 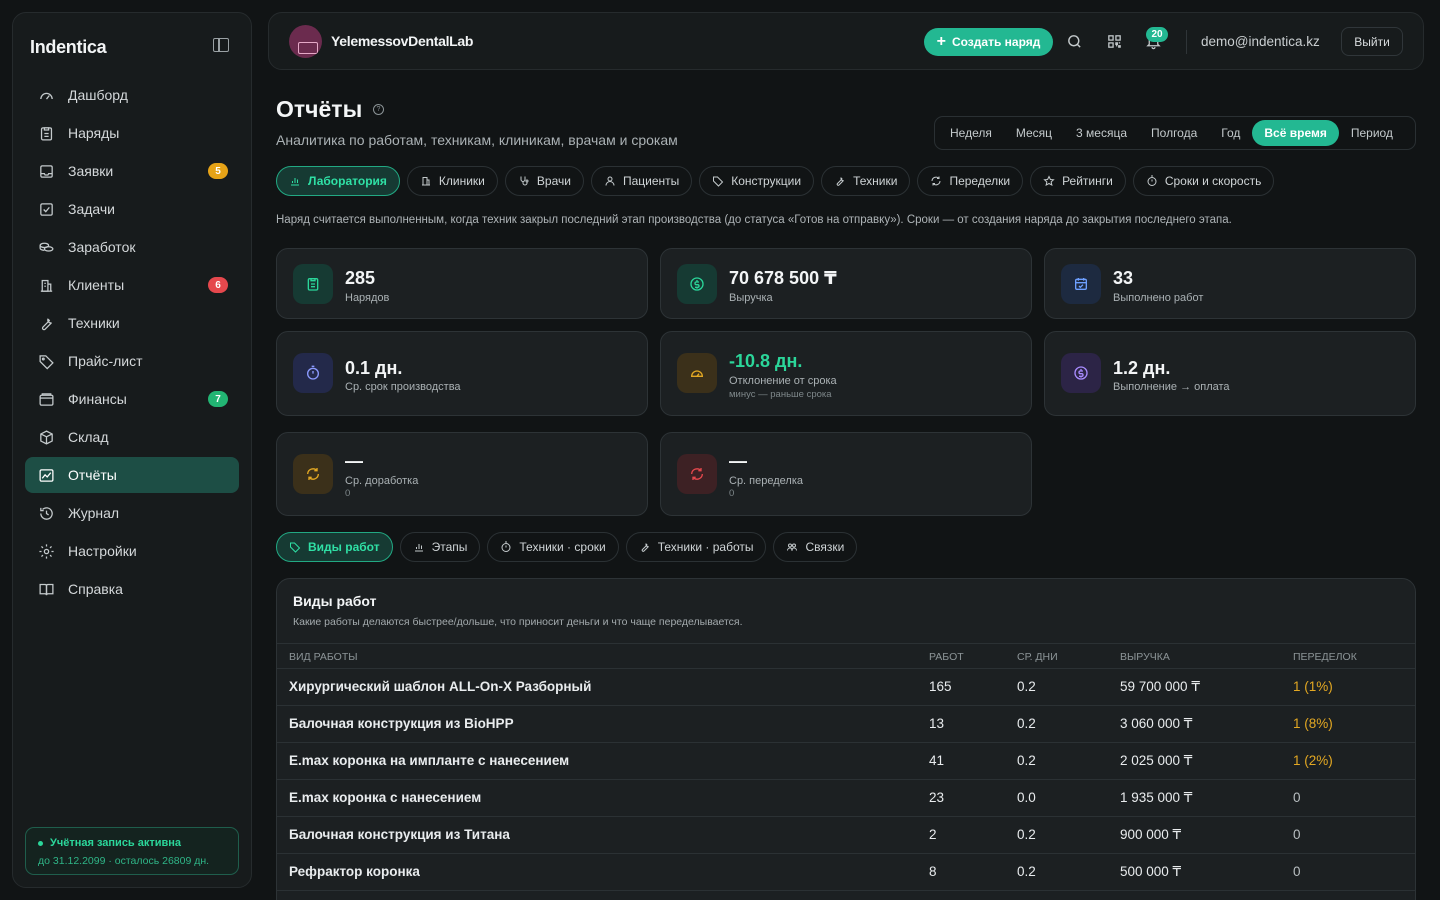 What do you see at coordinates (1034, 133) in the screenshot?
I see `period-month: Месяц` at bounding box center [1034, 133].